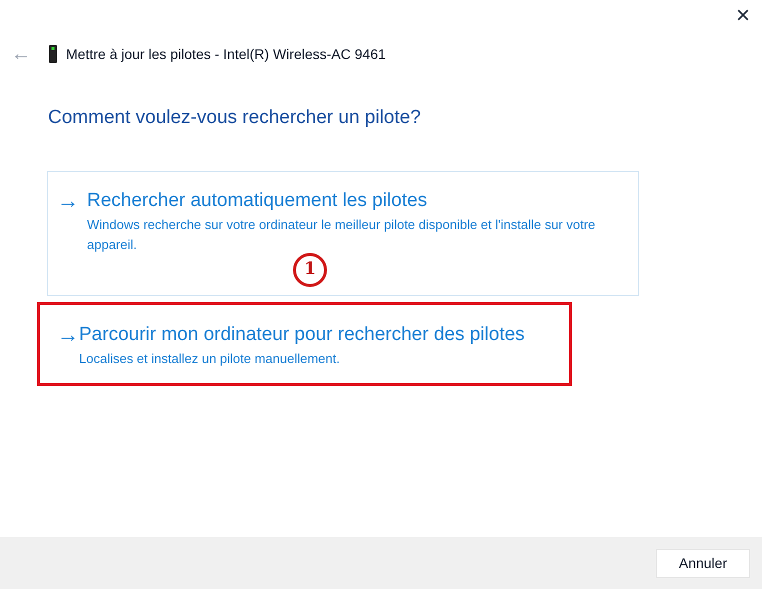 Image resolution: width=762 pixels, height=589 pixels. I want to click on dialog-heading: Comment voulez-vous rechercher un pilote?, so click(235, 118).